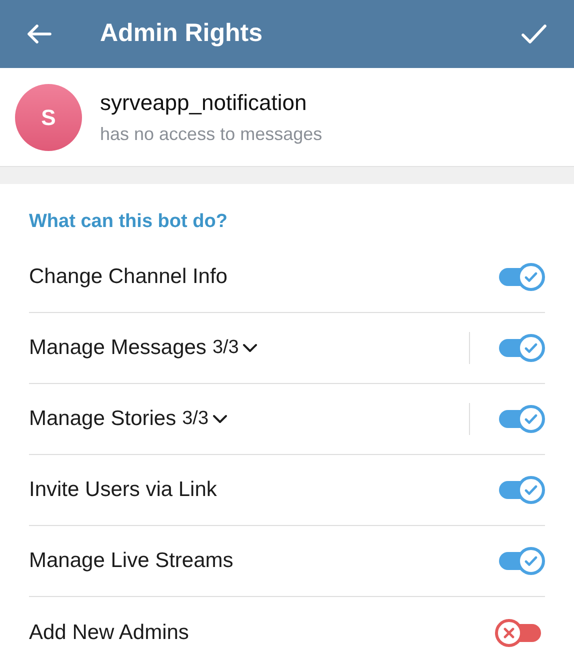  What do you see at coordinates (123, 490) in the screenshot?
I see `permission-label: Invite Users via Link` at bounding box center [123, 490].